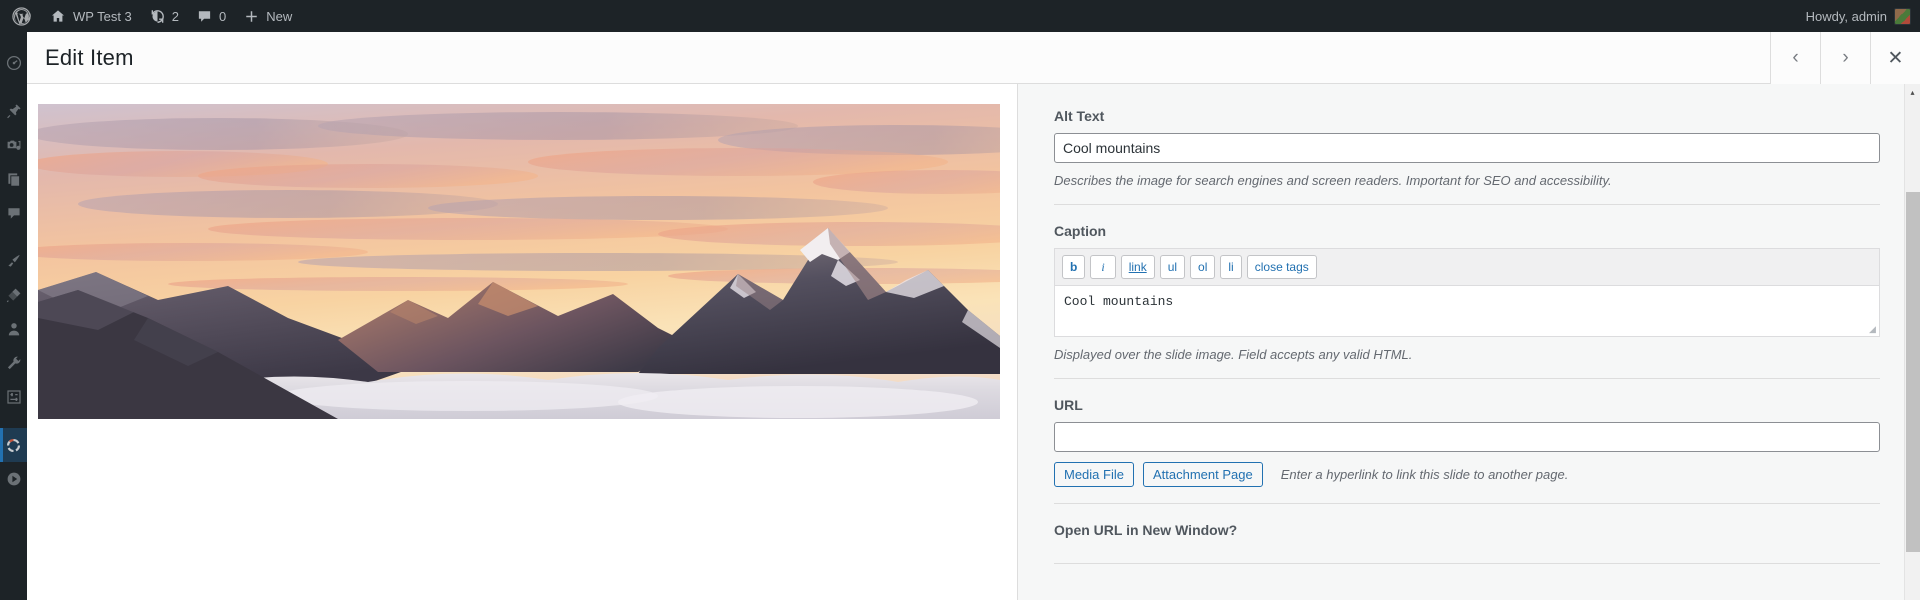 The width and height of the screenshot is (1920, 600). I want to click on quicktag-italic-button: i, so click(1103, 267).